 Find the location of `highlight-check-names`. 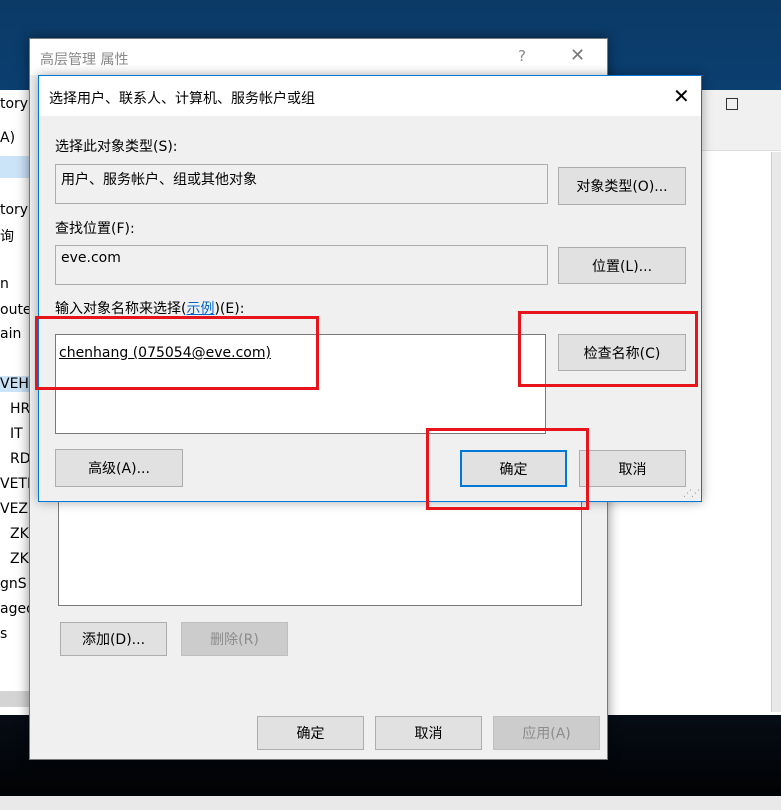

highlight-check-names is located at coordinates (608, 349).